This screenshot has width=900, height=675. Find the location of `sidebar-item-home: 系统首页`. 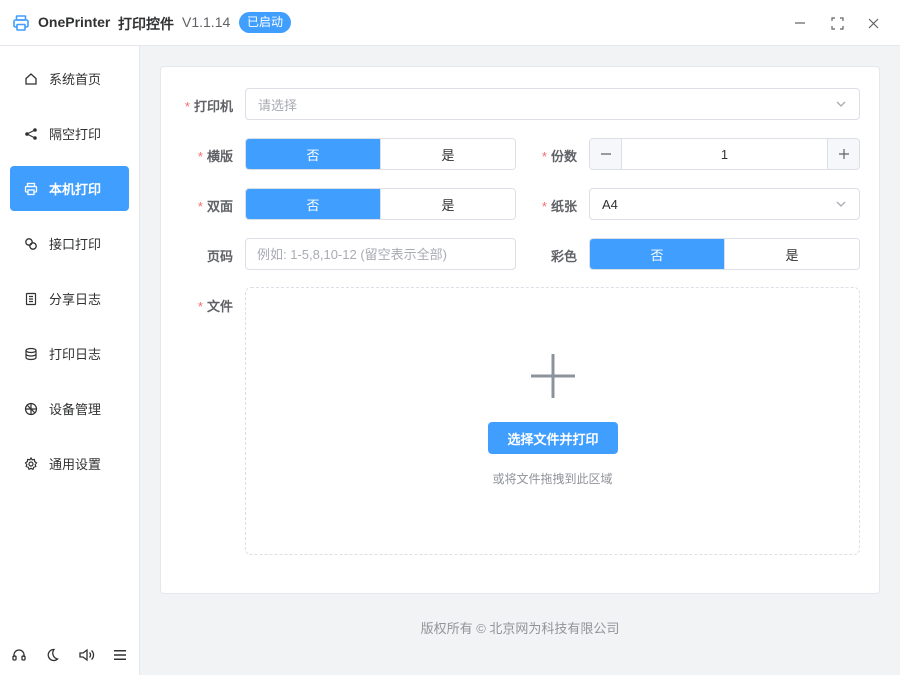

sidebar-item-home: 系统首页 is located at coordinates (69, 78).